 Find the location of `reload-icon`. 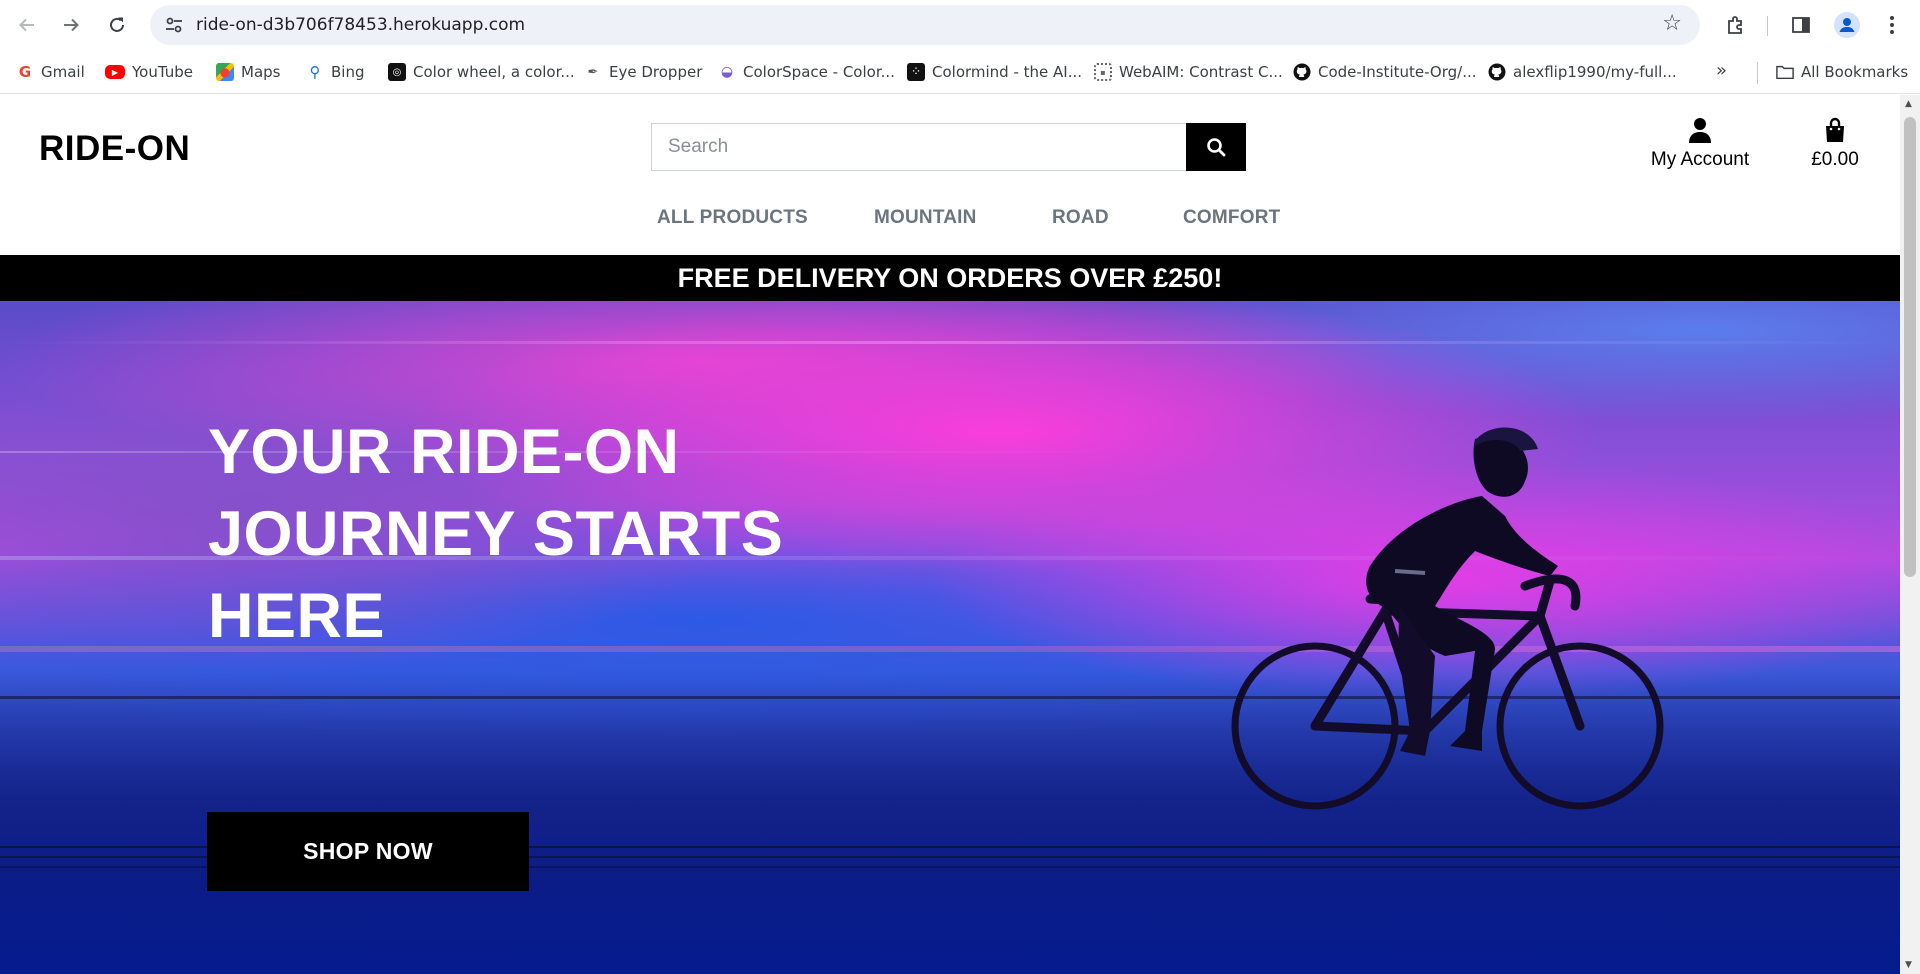

reload-icon is located at coordinates (117, 24).